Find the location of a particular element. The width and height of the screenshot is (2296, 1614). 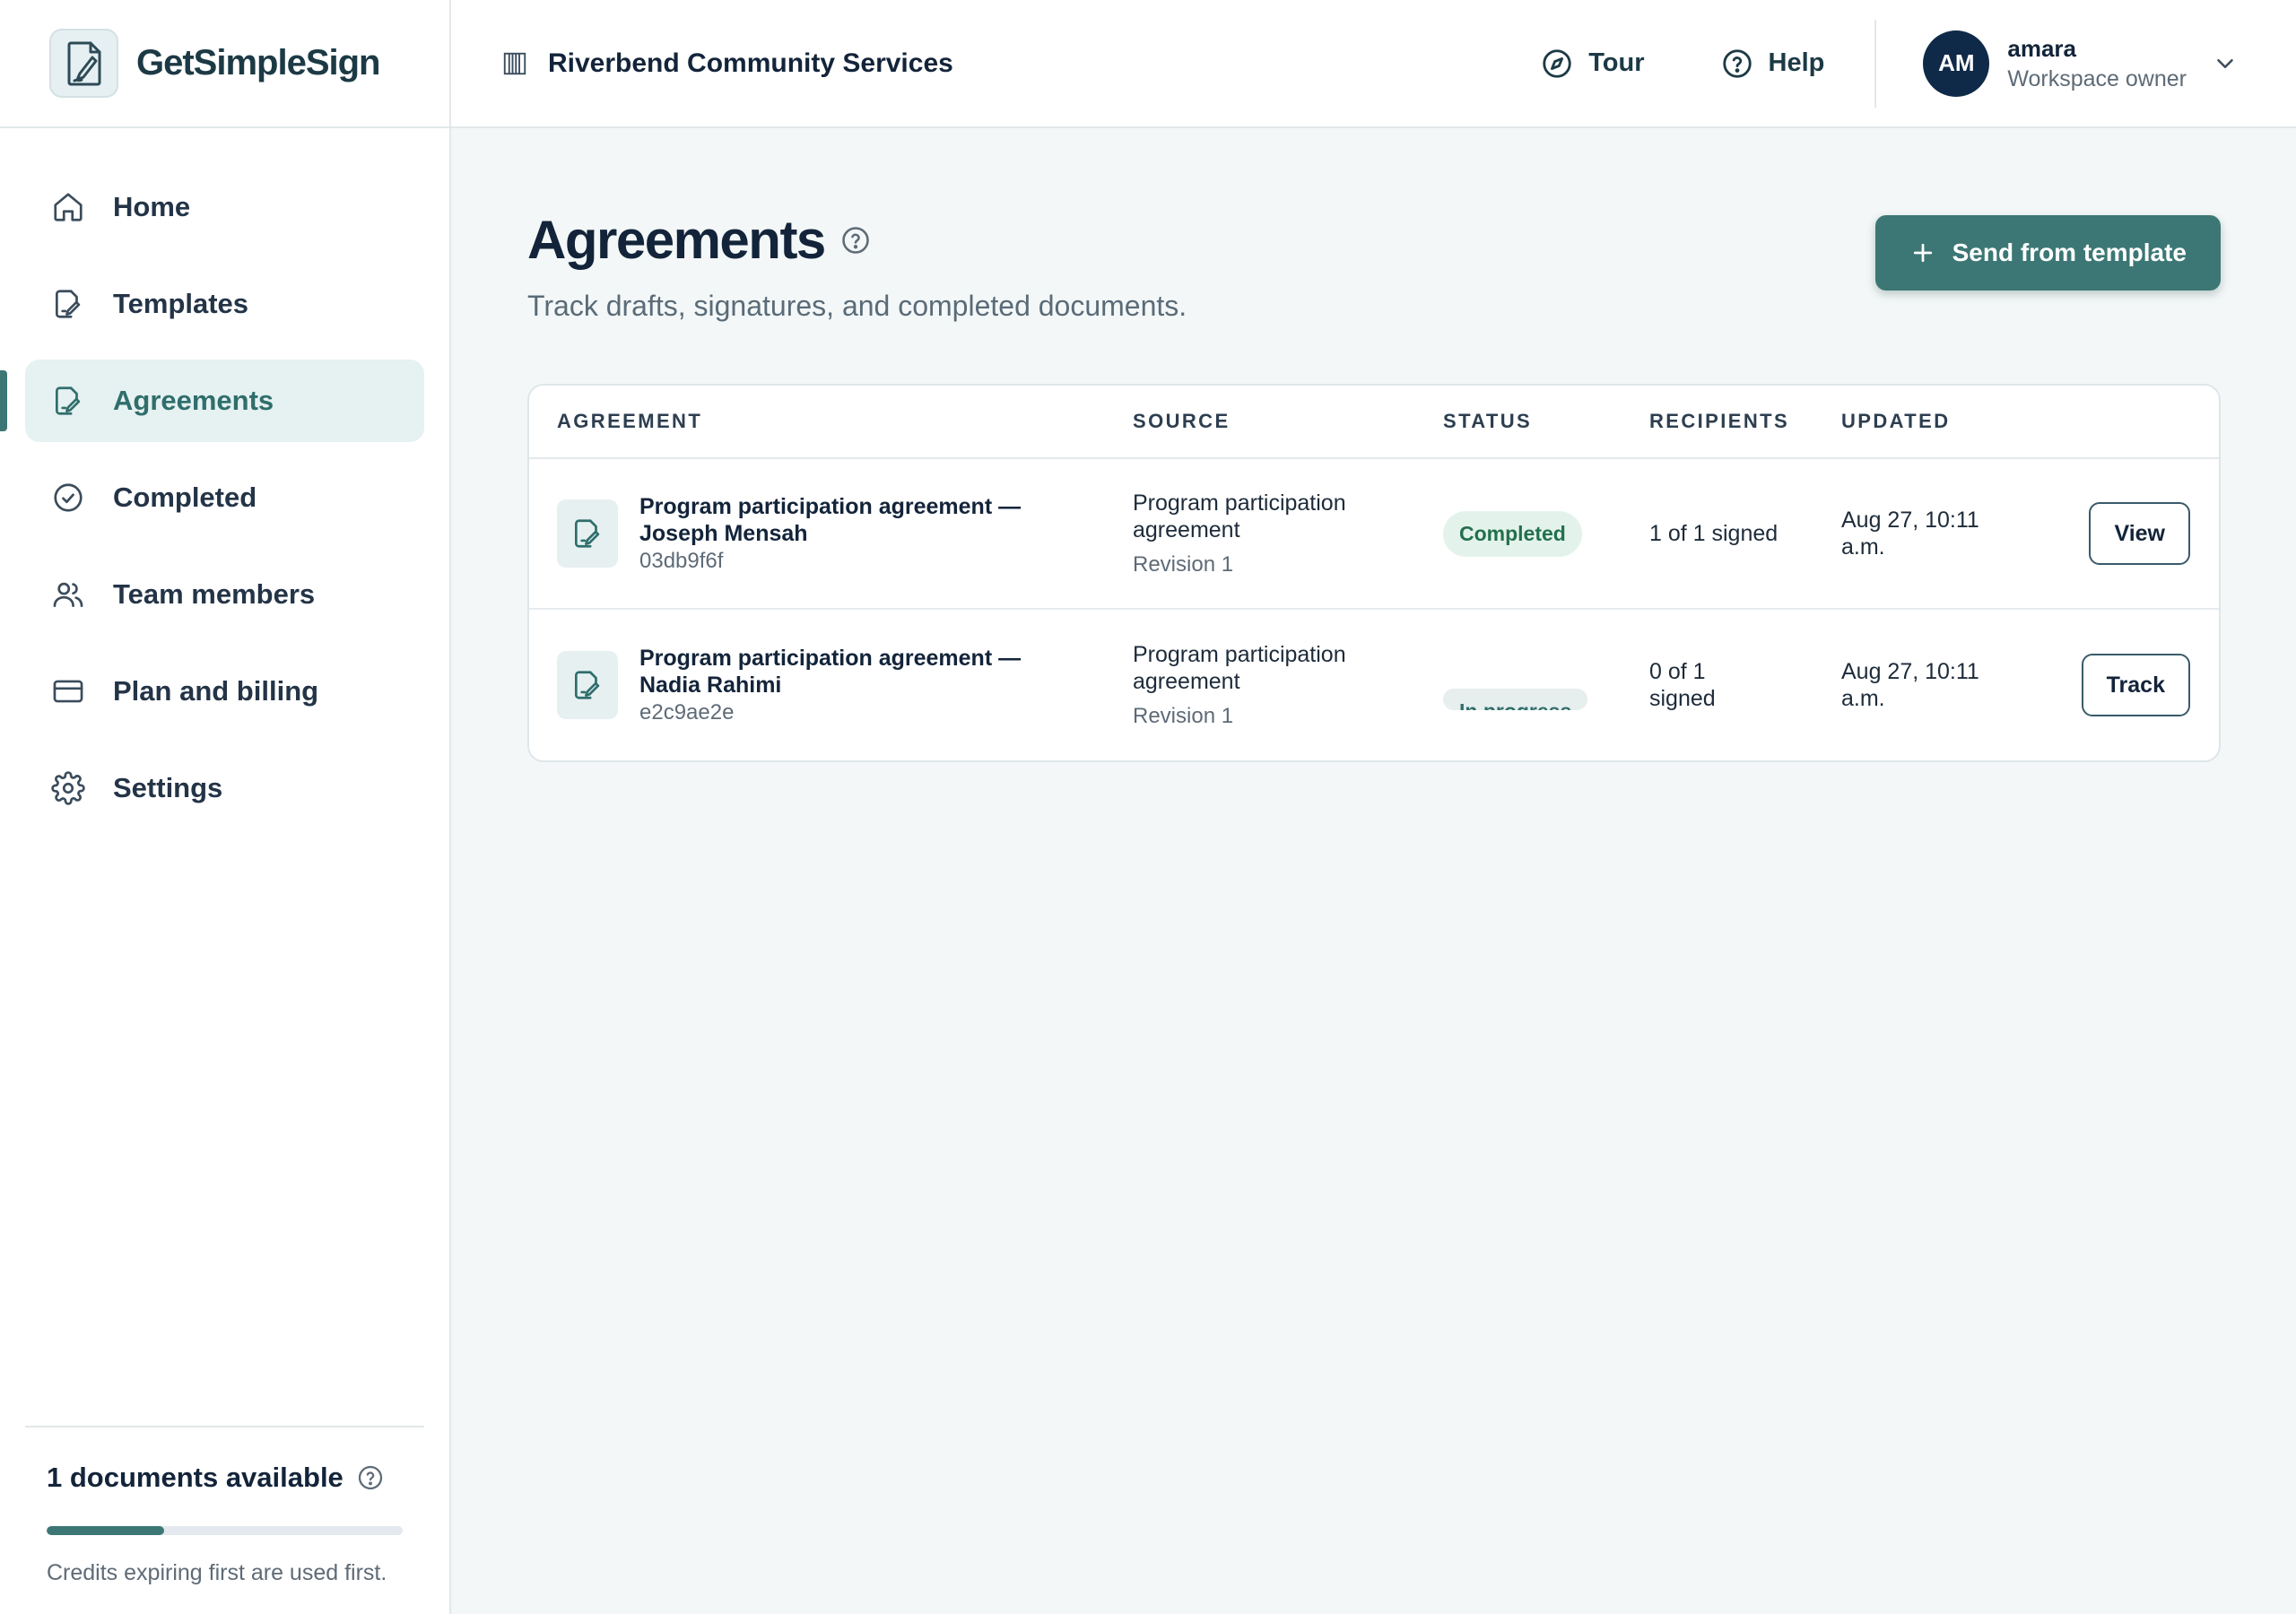

sidebar-item-settings: Settings is located at coordinates (224, 788).